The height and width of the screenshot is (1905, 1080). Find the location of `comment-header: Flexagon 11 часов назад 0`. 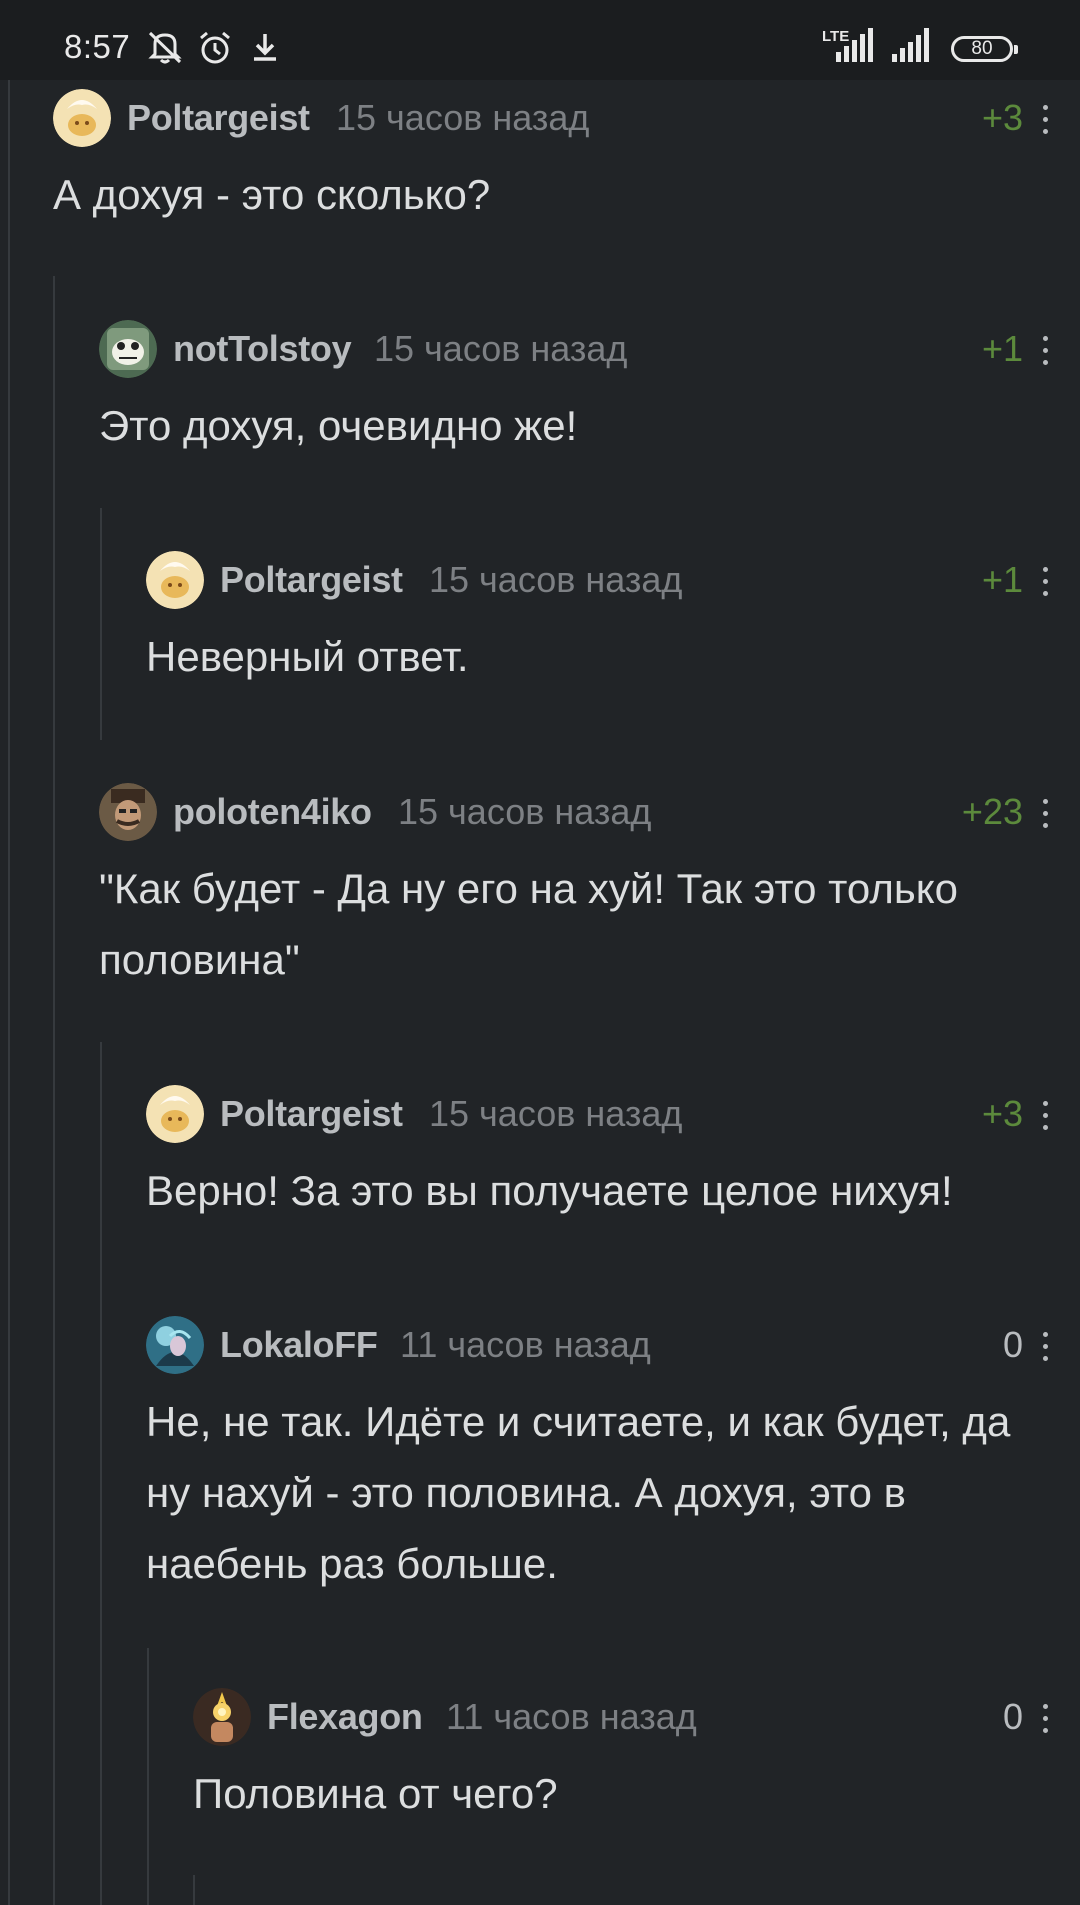

comment-header: Flexagon 11 часов назад 0 is located at coordinates (540, 1718).